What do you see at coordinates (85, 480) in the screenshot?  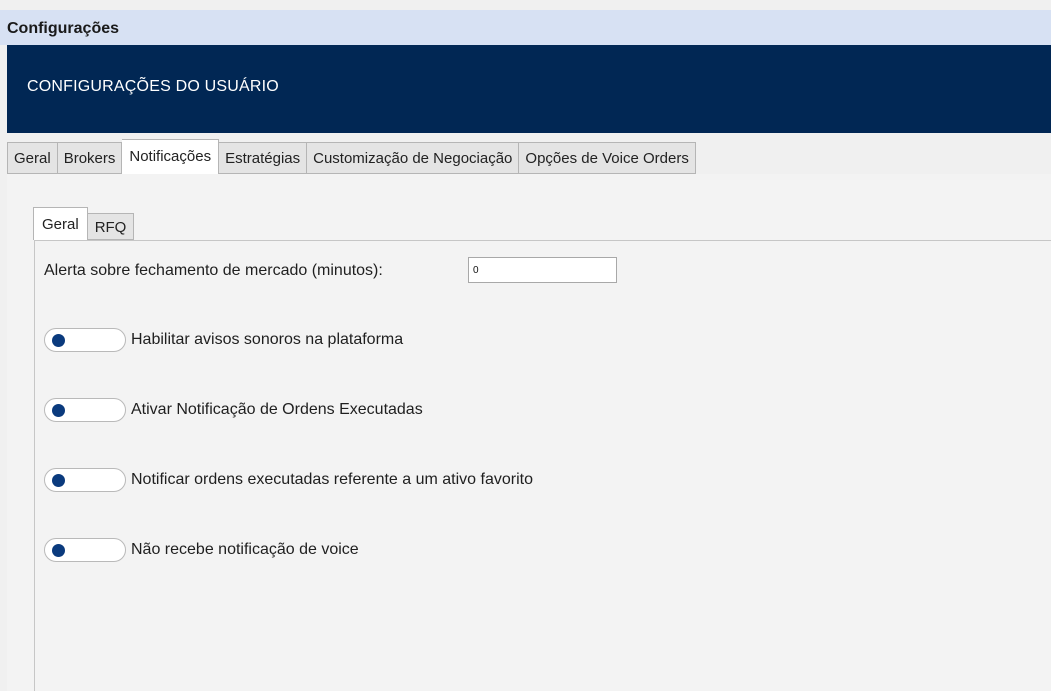 I see `favorite-asset-orders-toggle` at bounding box center [85, 480].